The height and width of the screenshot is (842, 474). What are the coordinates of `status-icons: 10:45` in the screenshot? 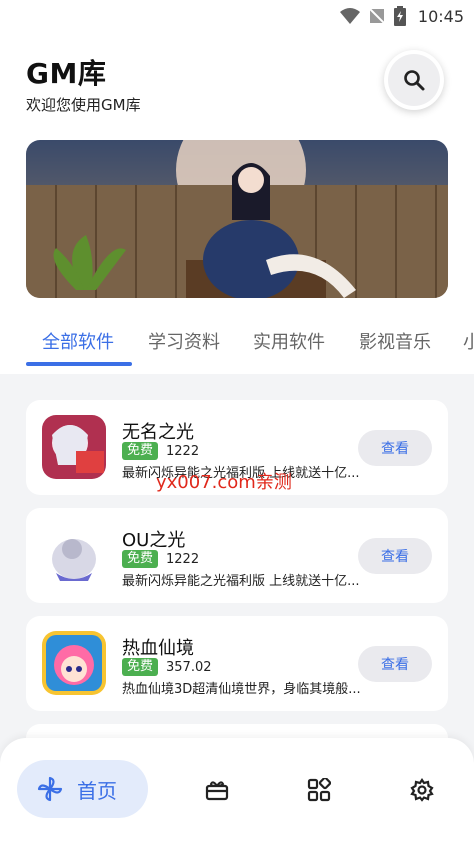 It's located at (401, 16).